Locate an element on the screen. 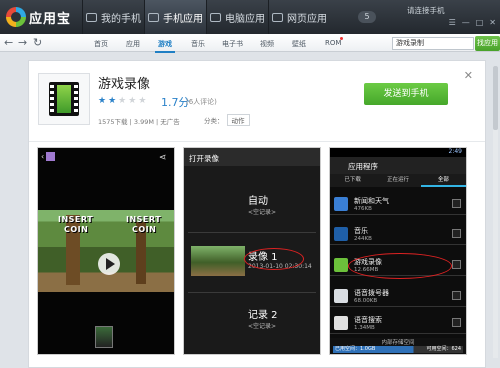  app-tabs: 已下载 正在运行 全部 is located at coordinates (398, 180).